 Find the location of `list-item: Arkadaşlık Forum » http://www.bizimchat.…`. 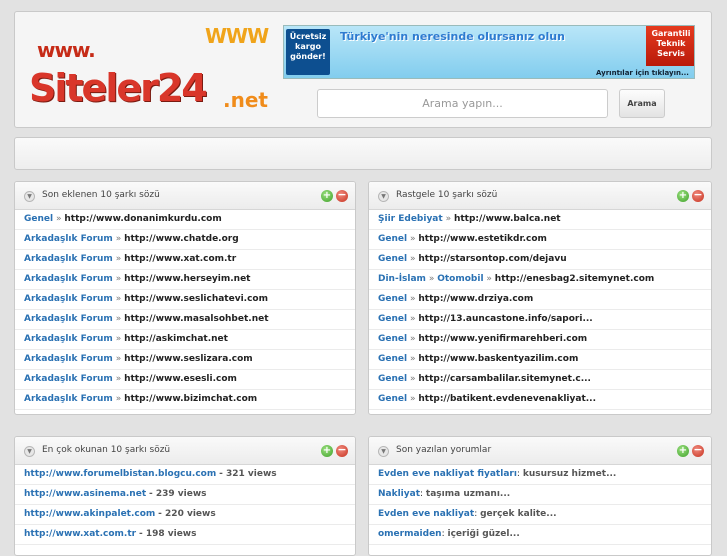

list-item: Arkadaşlık Forum » http://www.bizimchat.… is located at coordinates (185, 400).